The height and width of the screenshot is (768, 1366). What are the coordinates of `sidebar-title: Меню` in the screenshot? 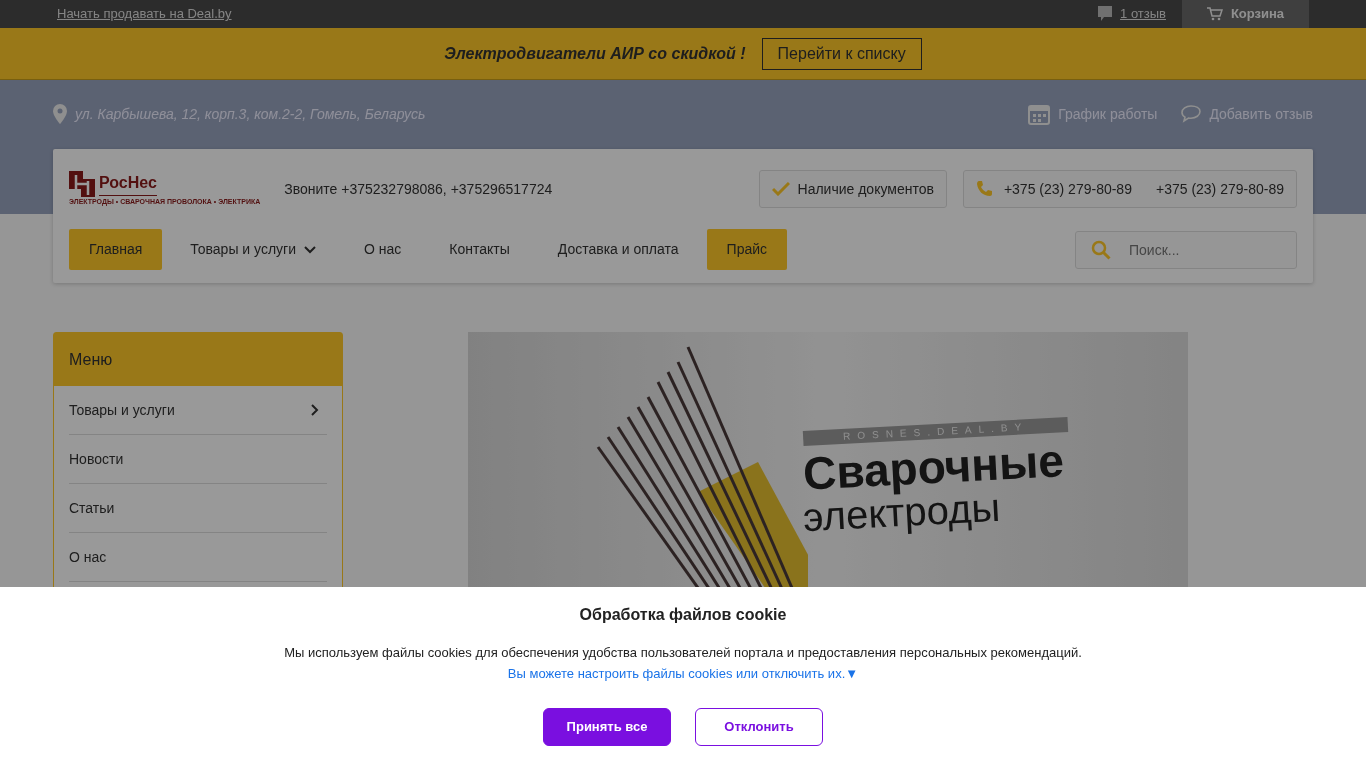 It's located at (91, 359).